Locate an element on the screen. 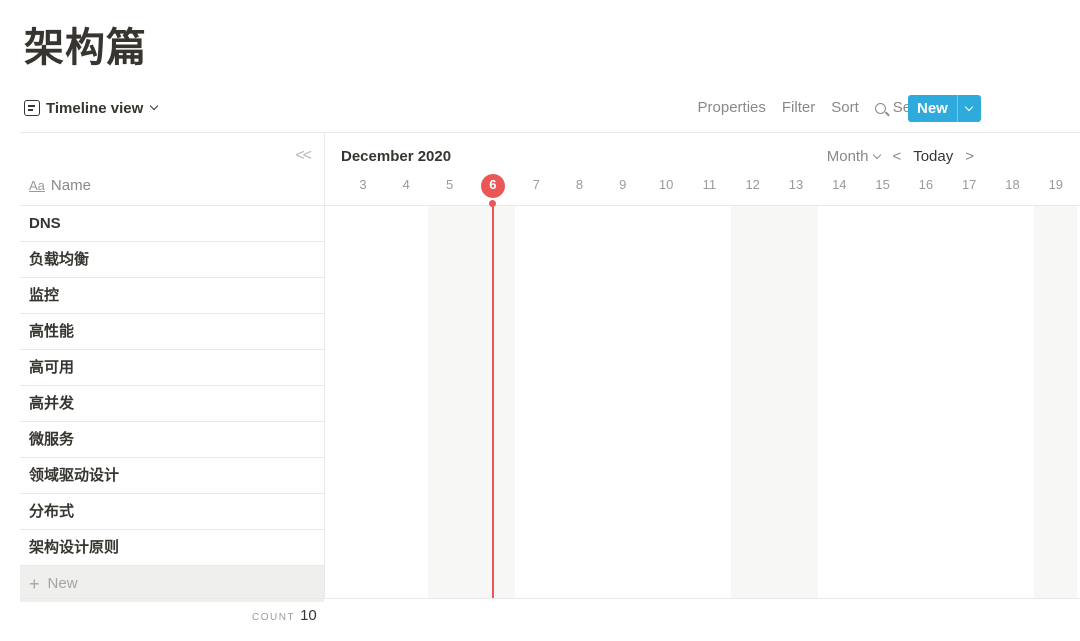 Image resolution: width=1080 pixels, height=641 pixels. sort-button: Sort is located at coordinates (845, 108).